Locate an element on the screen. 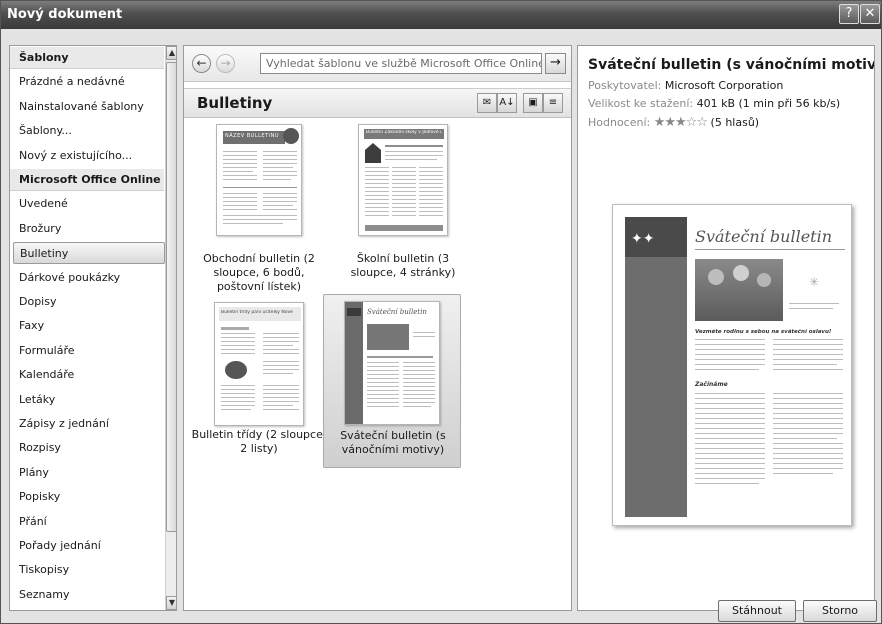 The width and height of the screenshot is (882, 624). category-item: Faxy is located at coordinates (87, 326).